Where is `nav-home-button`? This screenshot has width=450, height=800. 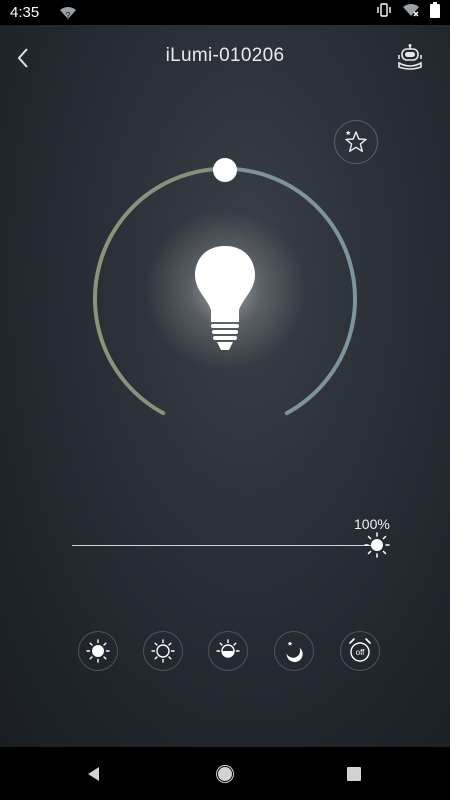
nav-home-button is located at coordinates (225, 774).